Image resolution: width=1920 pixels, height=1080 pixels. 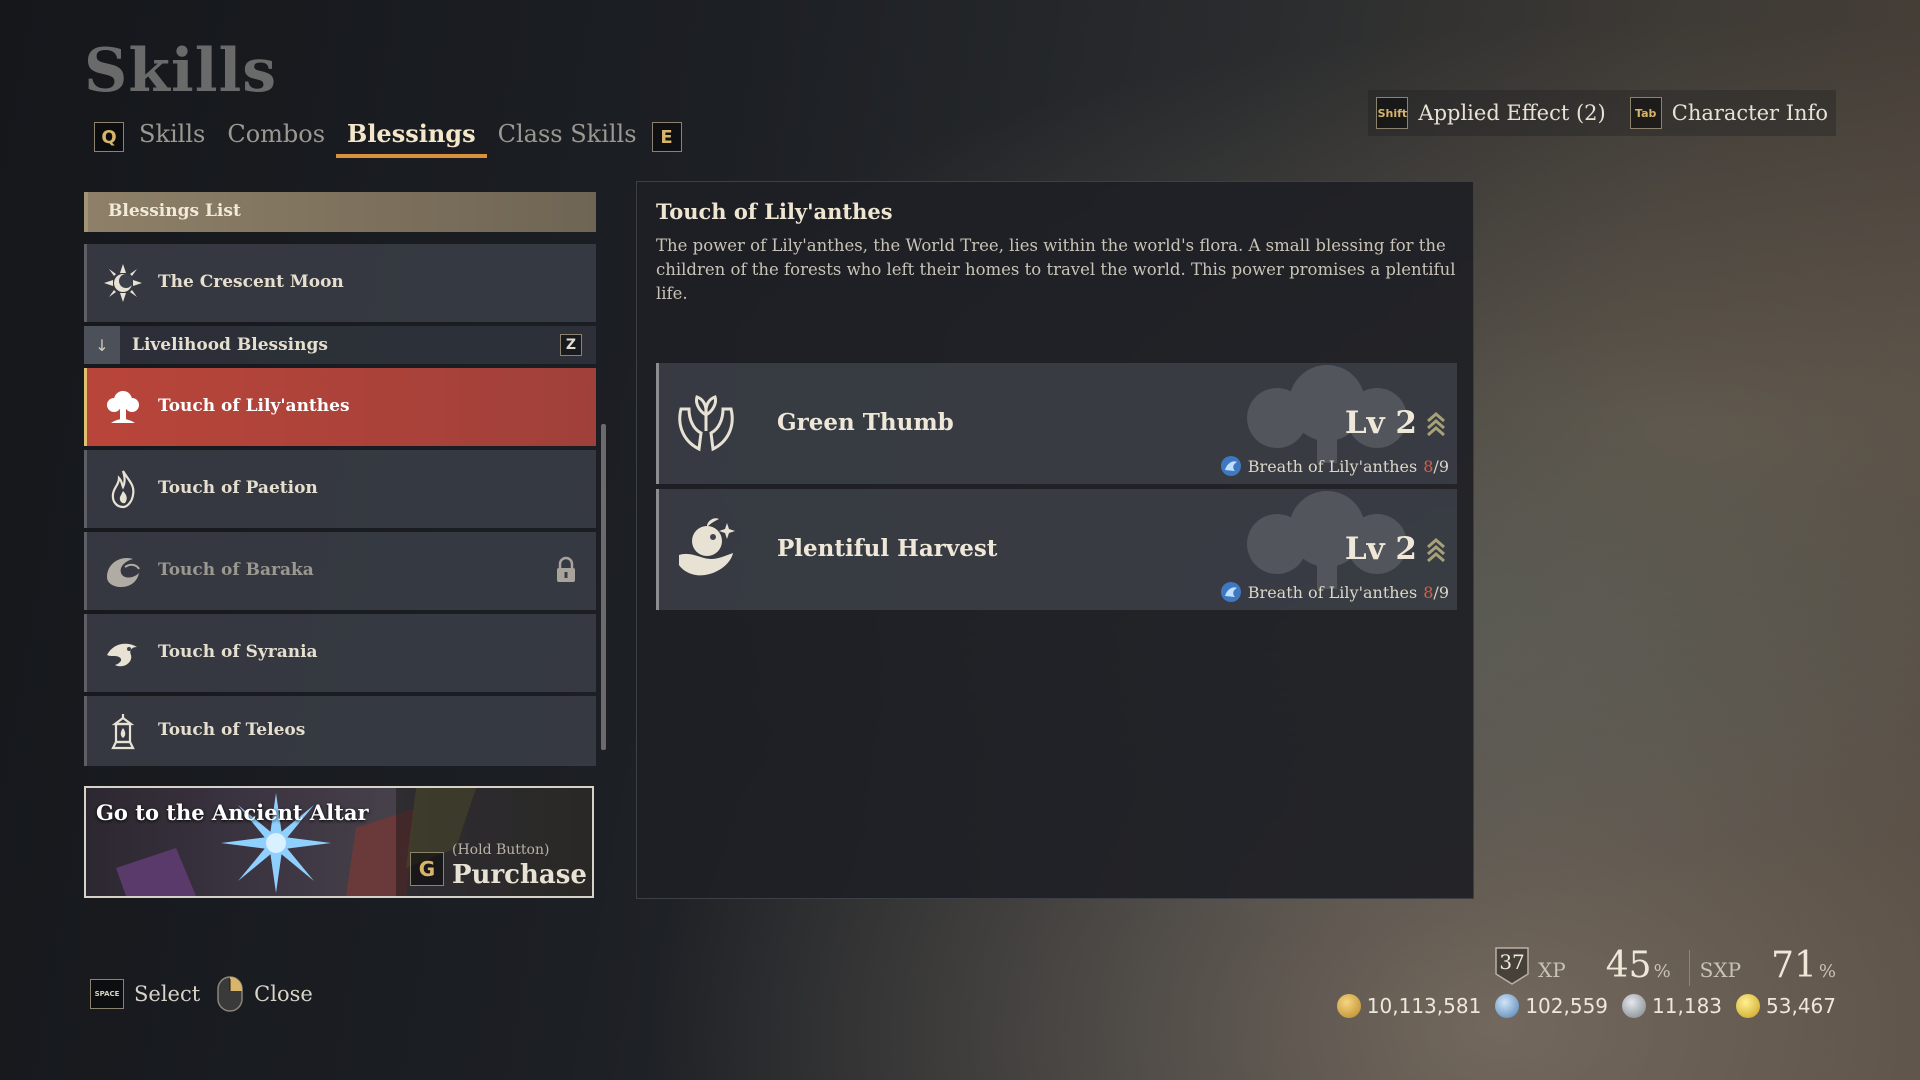 I want to click on close-control: Close, so click(x=264, y=994).